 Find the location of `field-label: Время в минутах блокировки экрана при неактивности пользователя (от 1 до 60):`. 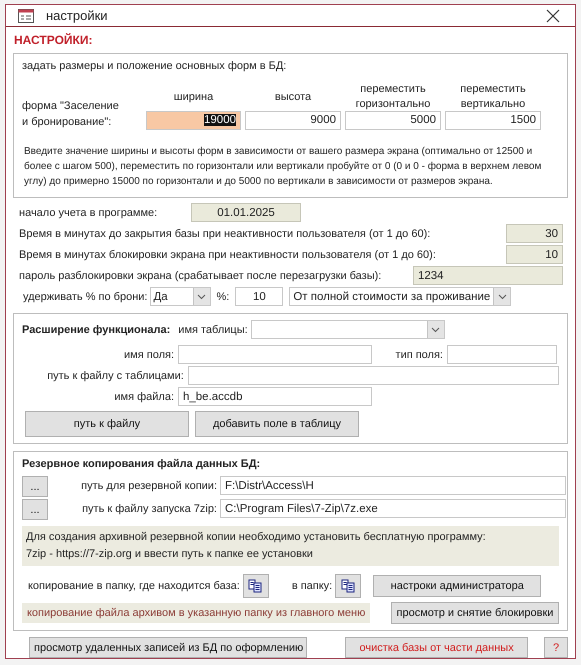

field-label: Время в минутах блокировки экрана при неактивности пользователя (от 1 до 60): is located at coordinates (227, 254).